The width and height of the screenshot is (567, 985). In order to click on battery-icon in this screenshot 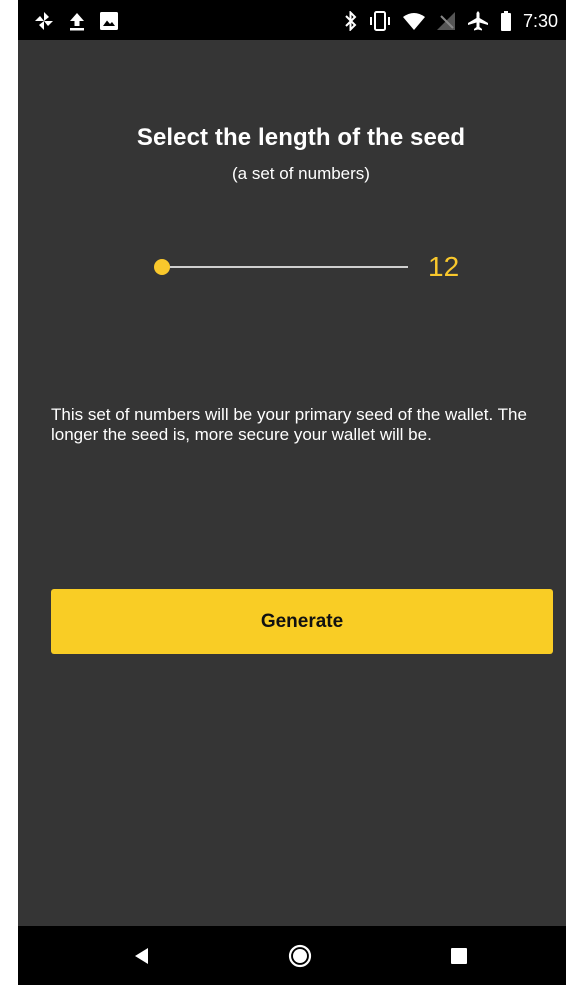, I will do `click(505, 21)`.